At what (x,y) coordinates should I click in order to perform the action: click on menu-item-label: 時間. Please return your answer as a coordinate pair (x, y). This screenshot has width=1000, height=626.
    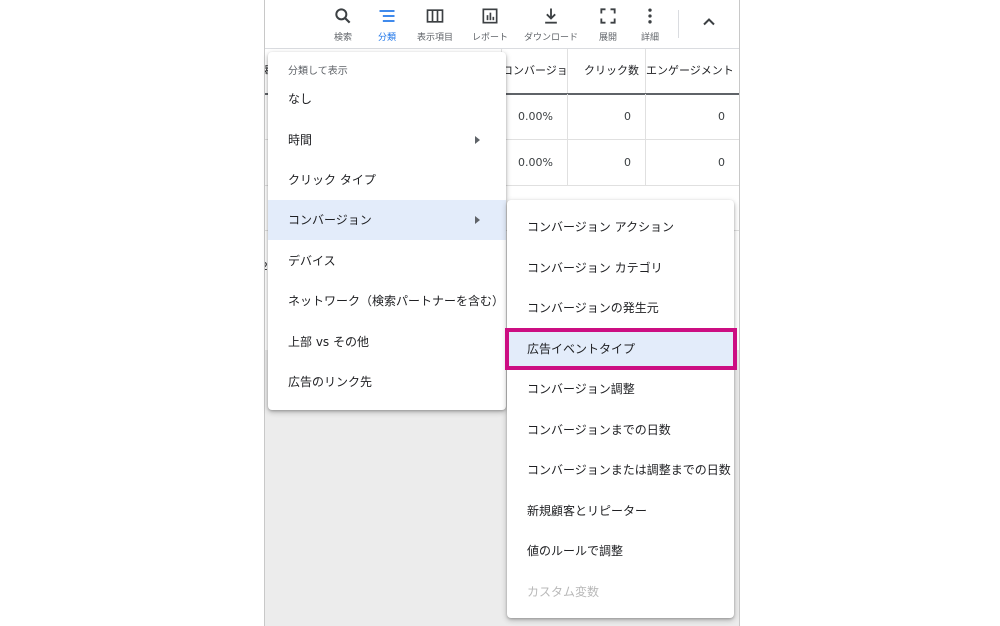
    Looking at the image, I should click on (300, 140).